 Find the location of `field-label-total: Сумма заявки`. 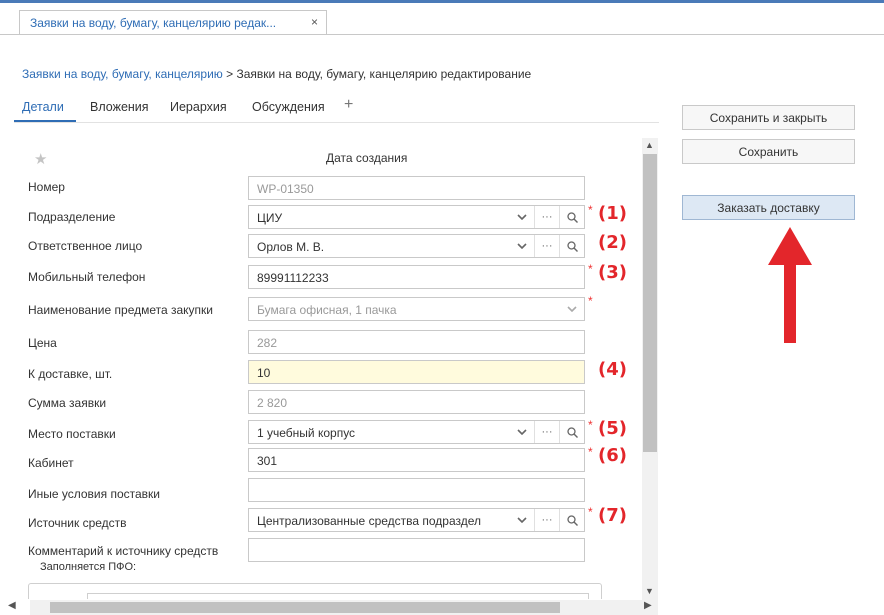

field-label-total: Сумма заявки is located at coordinates (67, 403).